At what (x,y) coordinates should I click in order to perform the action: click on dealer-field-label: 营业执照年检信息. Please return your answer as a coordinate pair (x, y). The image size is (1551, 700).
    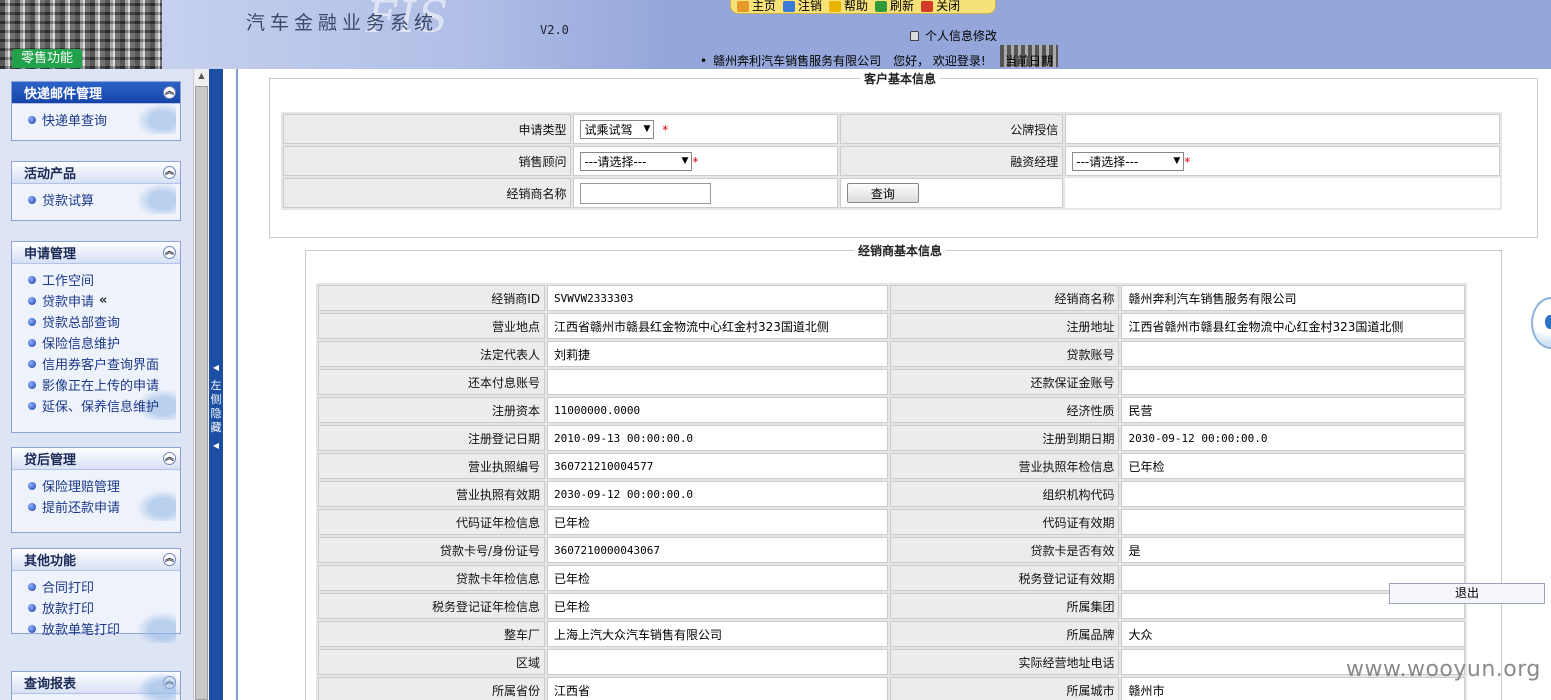
    Looking at the image, I should click on (1005, 466).